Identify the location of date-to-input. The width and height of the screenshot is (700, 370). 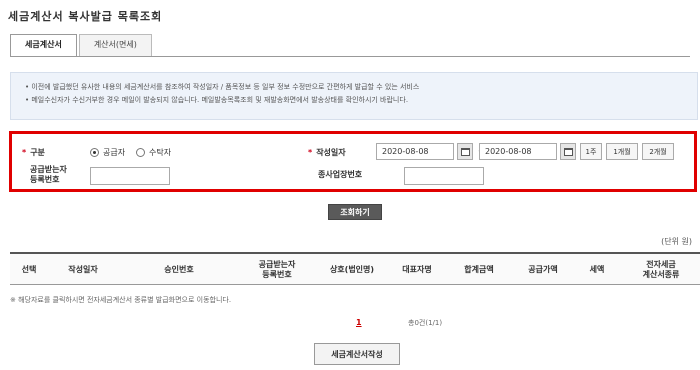
(518, 151).